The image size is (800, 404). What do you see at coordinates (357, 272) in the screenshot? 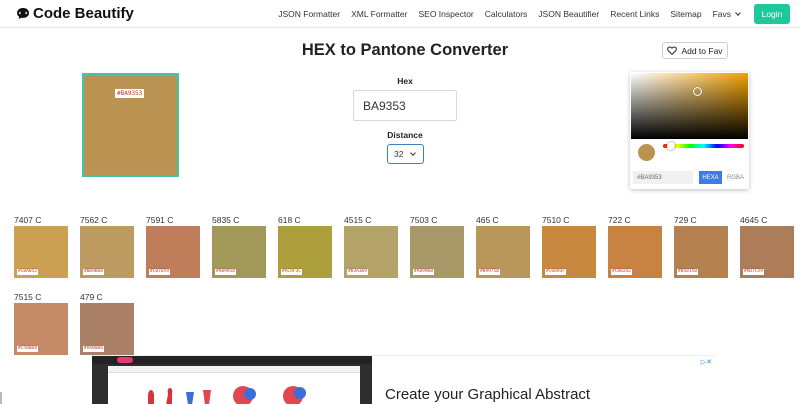
I see `pantone-hex-label: #B3A369` at bounding box center [357, 272].